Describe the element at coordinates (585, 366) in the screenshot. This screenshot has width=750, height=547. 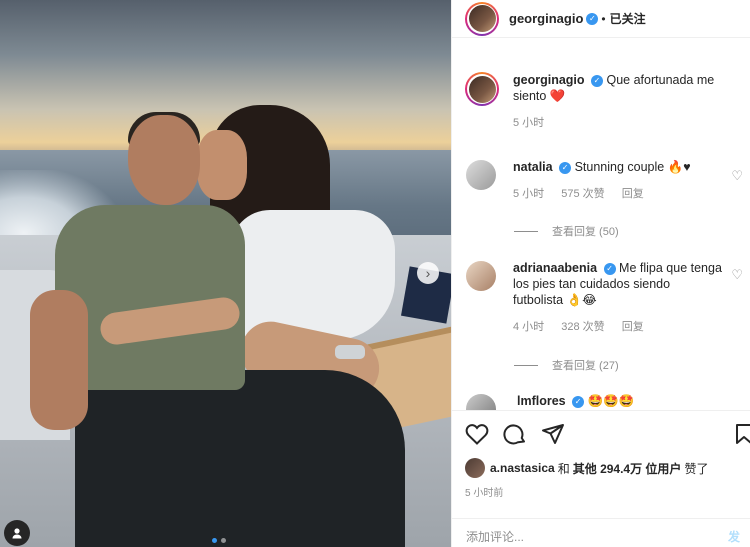
I see `view-replies-label: 查看回复 (27)` at that location.